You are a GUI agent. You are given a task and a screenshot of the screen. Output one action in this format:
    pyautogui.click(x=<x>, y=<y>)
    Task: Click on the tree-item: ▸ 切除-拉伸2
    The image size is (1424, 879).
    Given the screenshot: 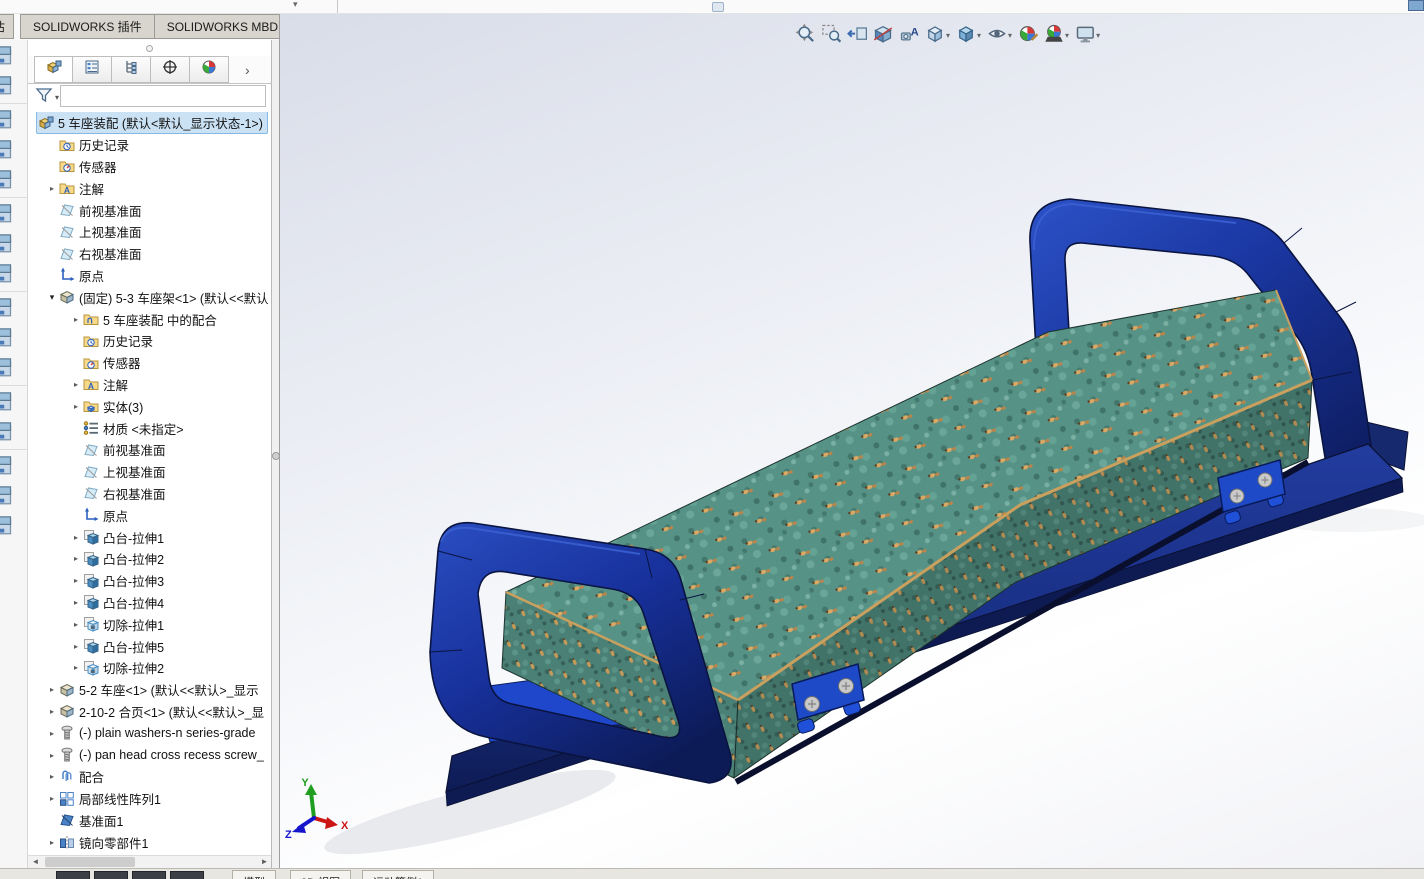 What is the action you would take?
    pyautogui.click(x=149, y=668)
    